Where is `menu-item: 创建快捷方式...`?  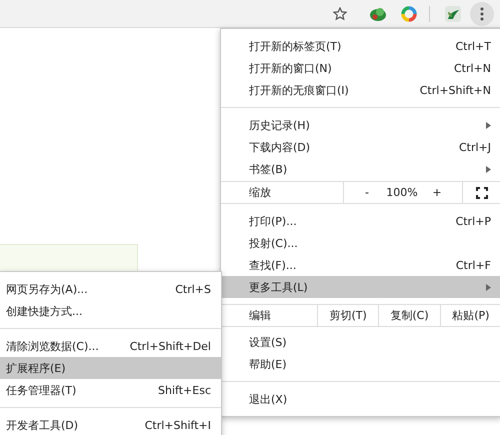
menu-item: 创建快捷方式... is located at coordinates (110, 311).